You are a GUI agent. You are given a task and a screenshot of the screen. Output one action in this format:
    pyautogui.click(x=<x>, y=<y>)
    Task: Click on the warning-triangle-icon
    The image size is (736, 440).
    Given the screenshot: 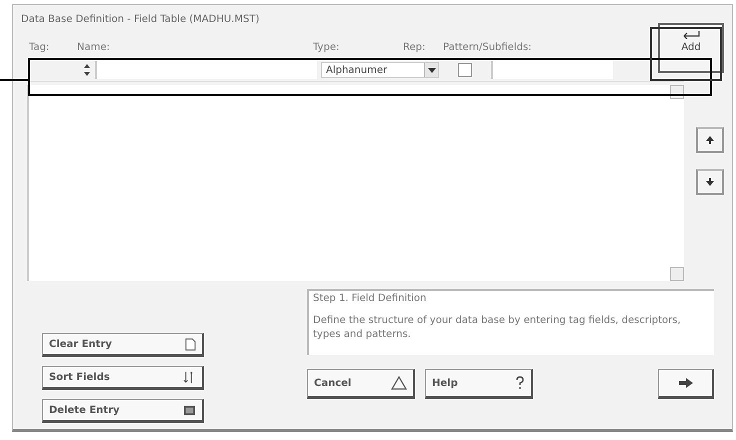 What is the action you would take?
    pyautogui.click(x=399, y=383)
    